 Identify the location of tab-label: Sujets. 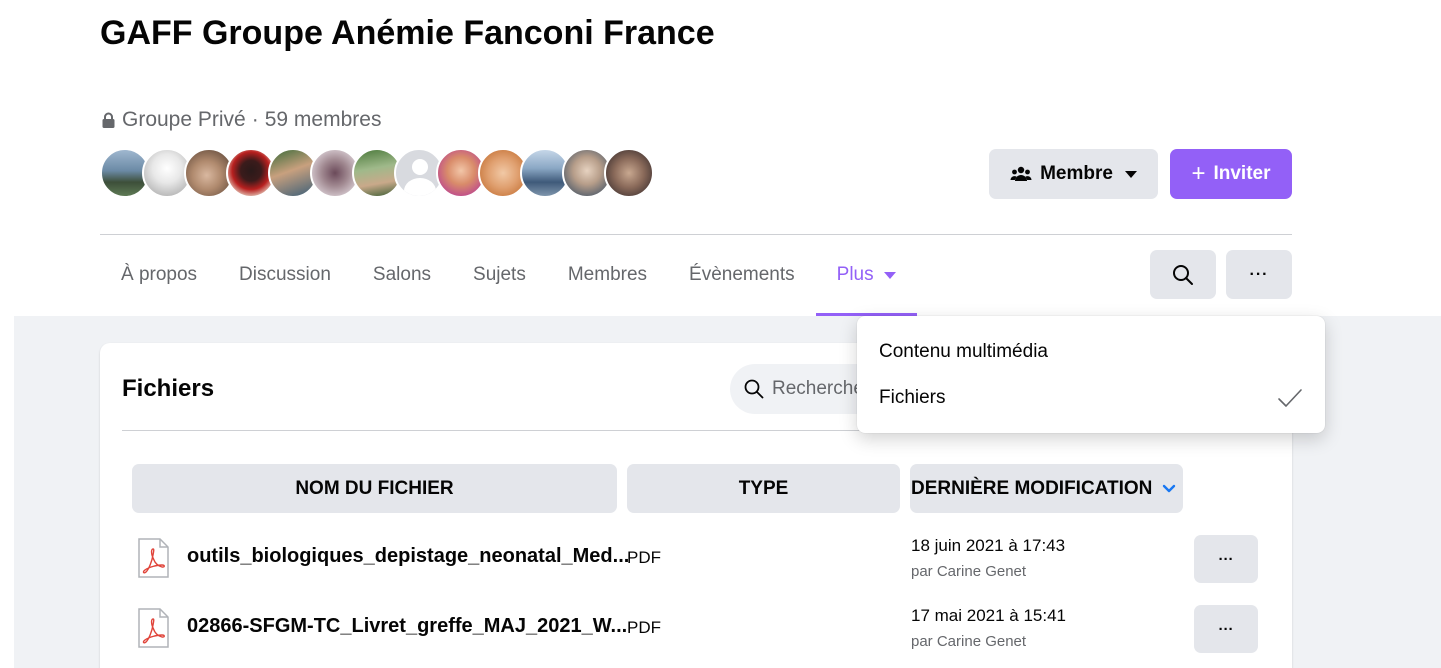
(499, 274).